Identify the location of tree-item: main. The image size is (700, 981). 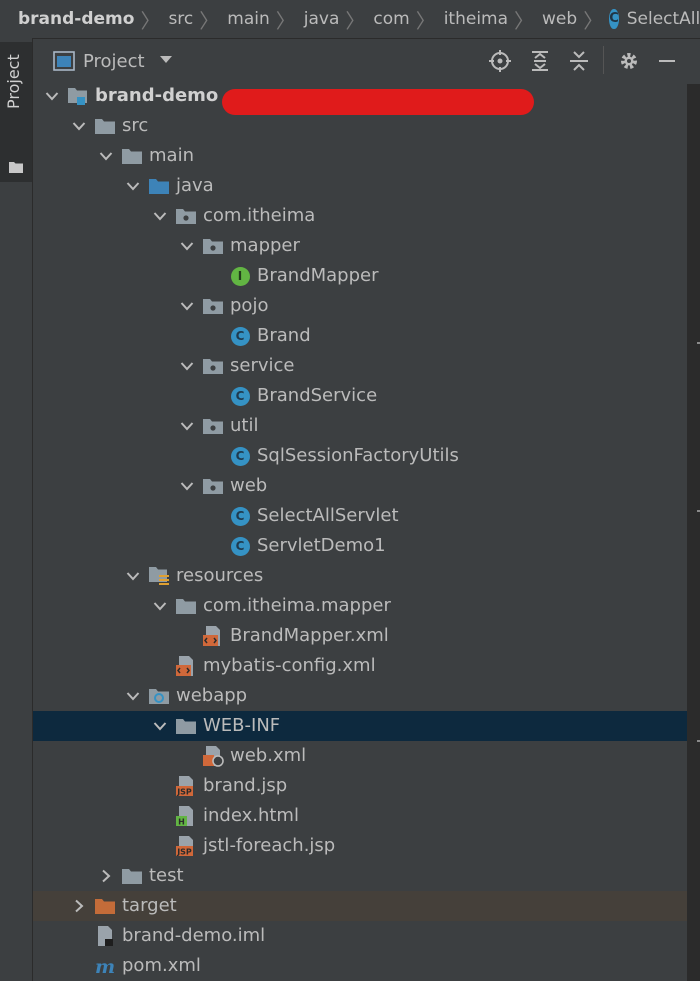
(366, 156).